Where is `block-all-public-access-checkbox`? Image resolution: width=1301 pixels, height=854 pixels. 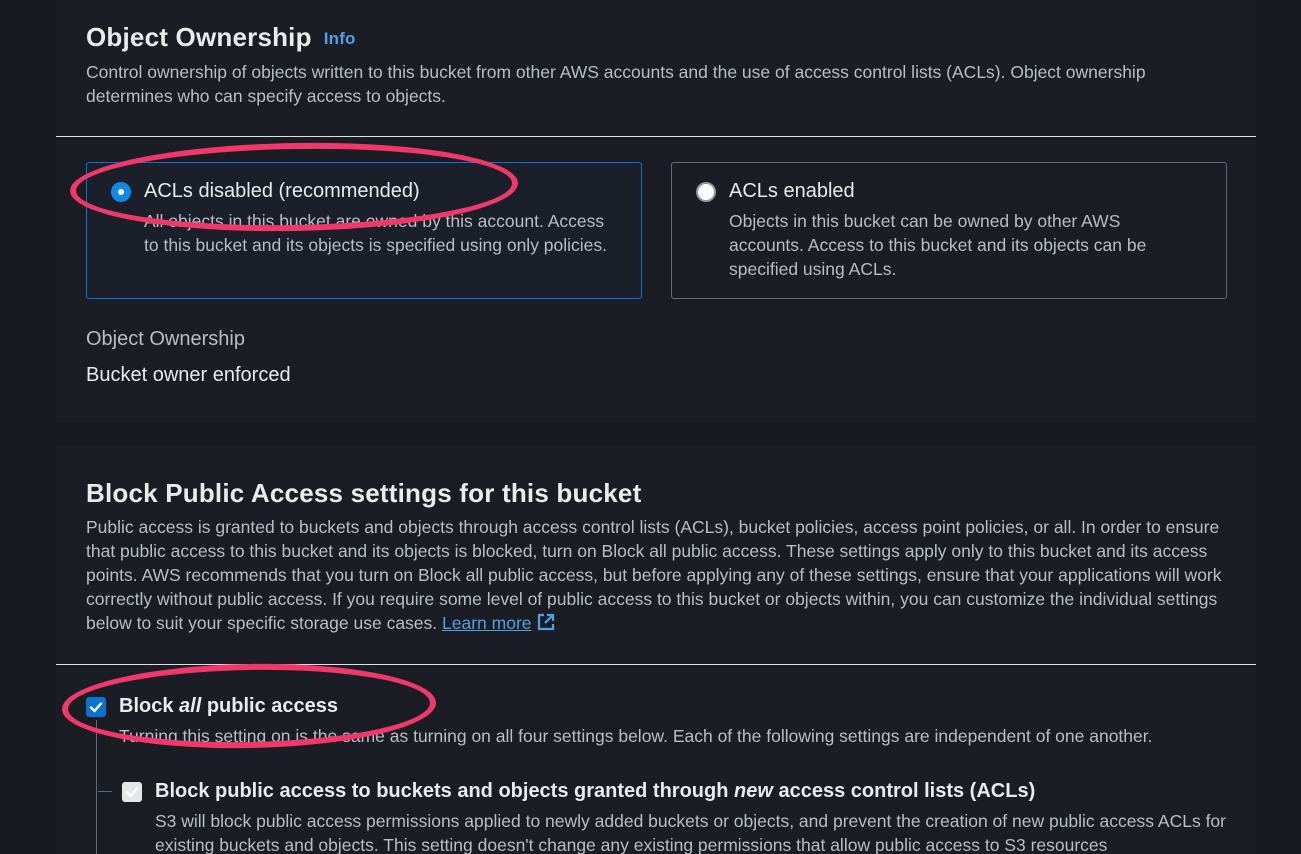 block-all-public-access-checkbox is located at coordinates (96, 707).